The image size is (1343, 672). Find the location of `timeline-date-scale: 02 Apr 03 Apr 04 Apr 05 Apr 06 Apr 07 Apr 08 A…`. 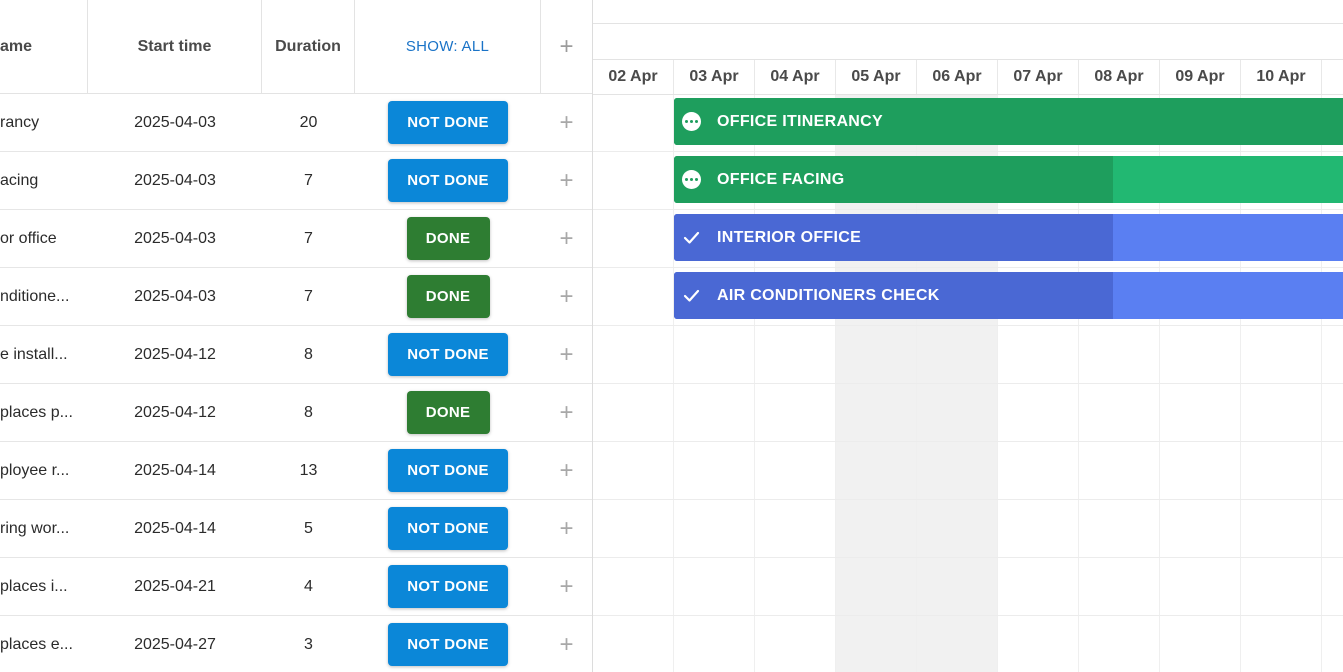

timeline-date-scale: 02 Apr 03 Apr 04 Apr 05 Apr 06 Apr 07 Apr 08 A… is located at coordinates (968, 77).